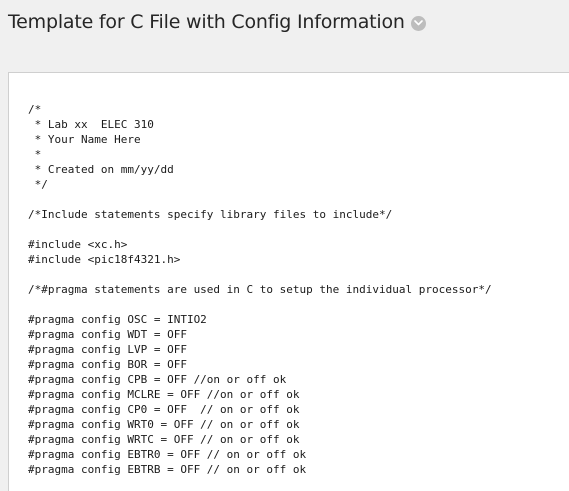 The width and height of the screenshot is (569, 491). I want to click on code-line: #pragma config LVP = OFF, so click(107, 349).